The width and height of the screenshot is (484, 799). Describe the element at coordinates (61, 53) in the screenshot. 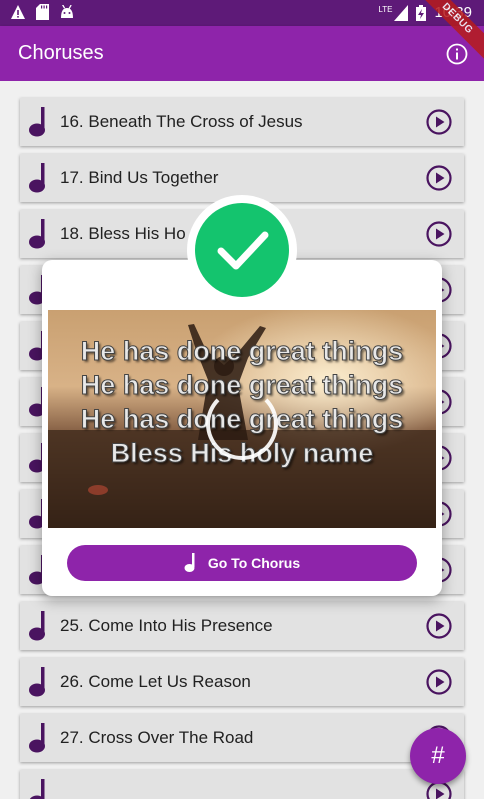

I see `page-title: Choruses` at that location.